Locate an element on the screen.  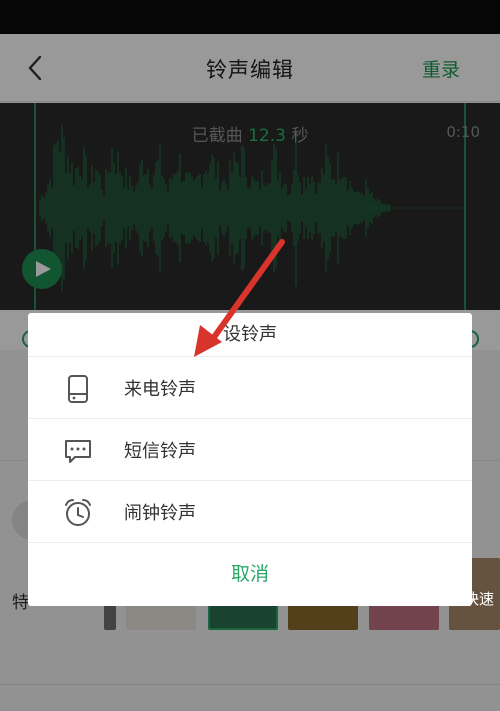
message-icon is located at coordinates (78, 451).